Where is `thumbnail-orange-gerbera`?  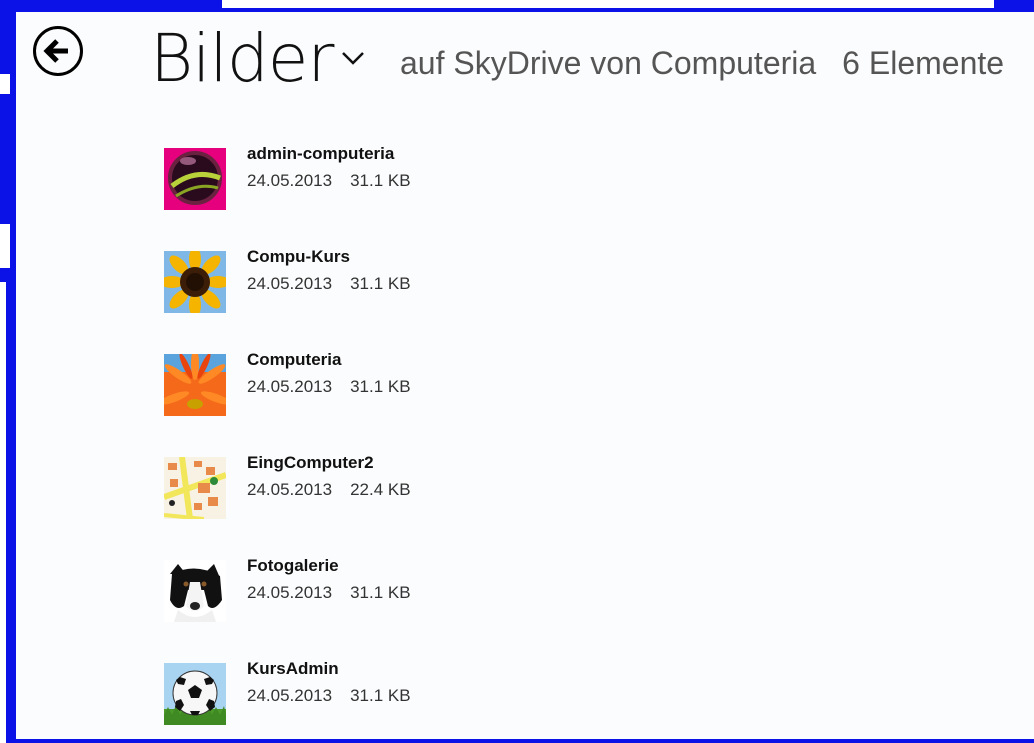 thumbnail-orange-gerbera is located at coordinates (195, 385).